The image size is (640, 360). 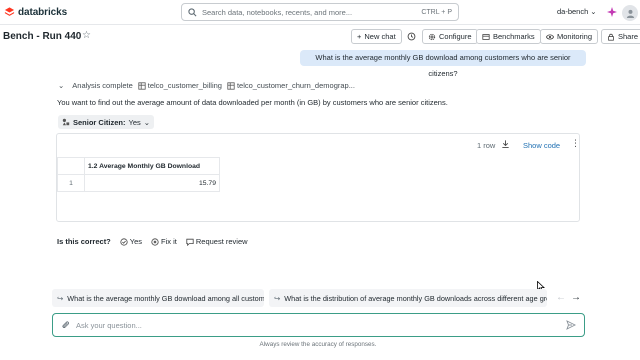 I want to click on table-header-row: 1.2 Average Monthly GB Download, so click(x=138, y=166).